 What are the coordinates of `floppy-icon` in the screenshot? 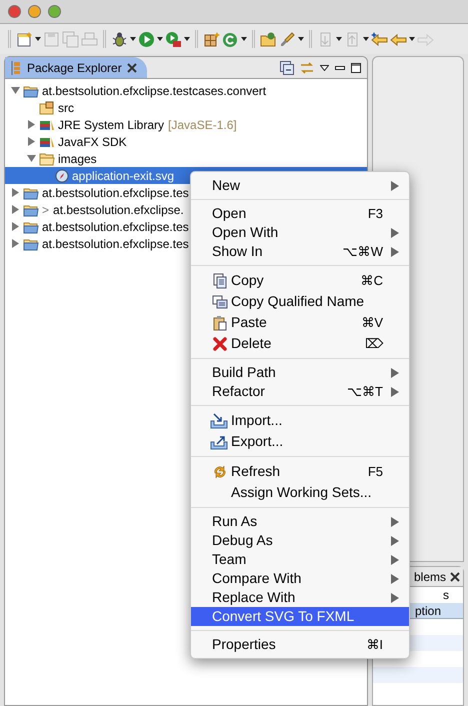 It's located at (51, 39).